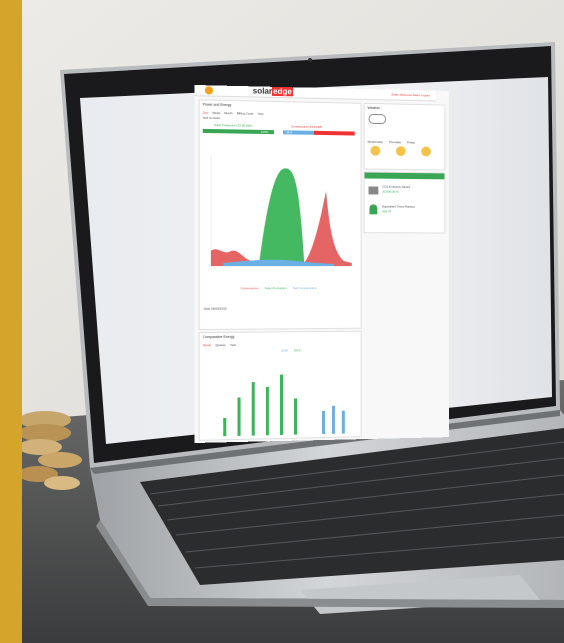 The width and height of the screenshot is (564, 643). Describe the element at coordinates (205, 113) in the screenshot. I see `tab-day: Day` at that location.